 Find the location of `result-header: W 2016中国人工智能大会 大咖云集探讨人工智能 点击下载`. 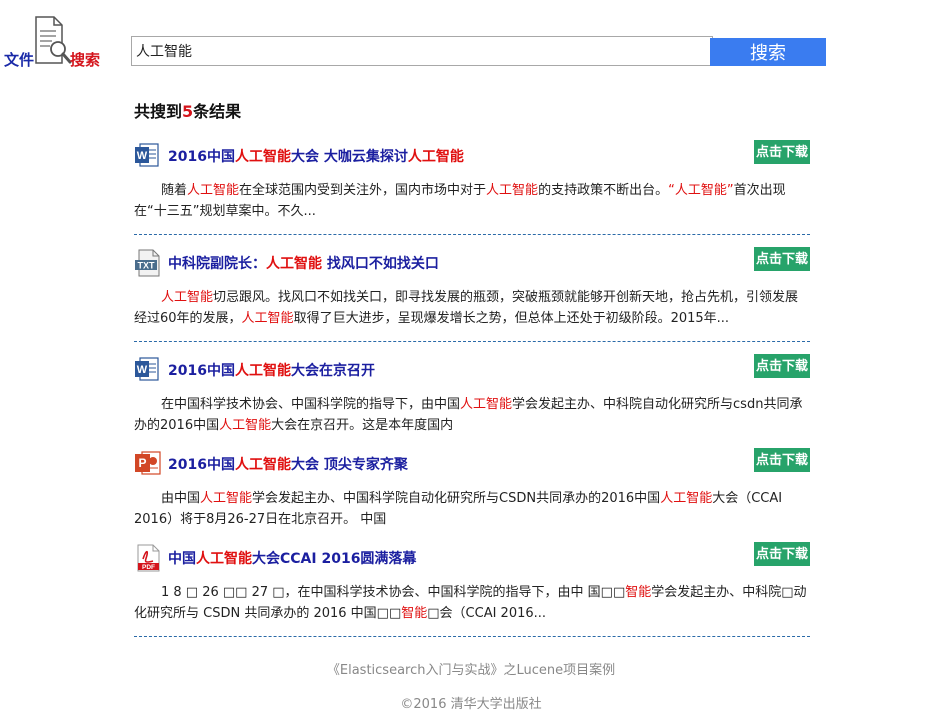

result-header: W 2016中国人工智能大会 大咖云集探讨人工智能 点击下载 is located at coordinates (472, 154).